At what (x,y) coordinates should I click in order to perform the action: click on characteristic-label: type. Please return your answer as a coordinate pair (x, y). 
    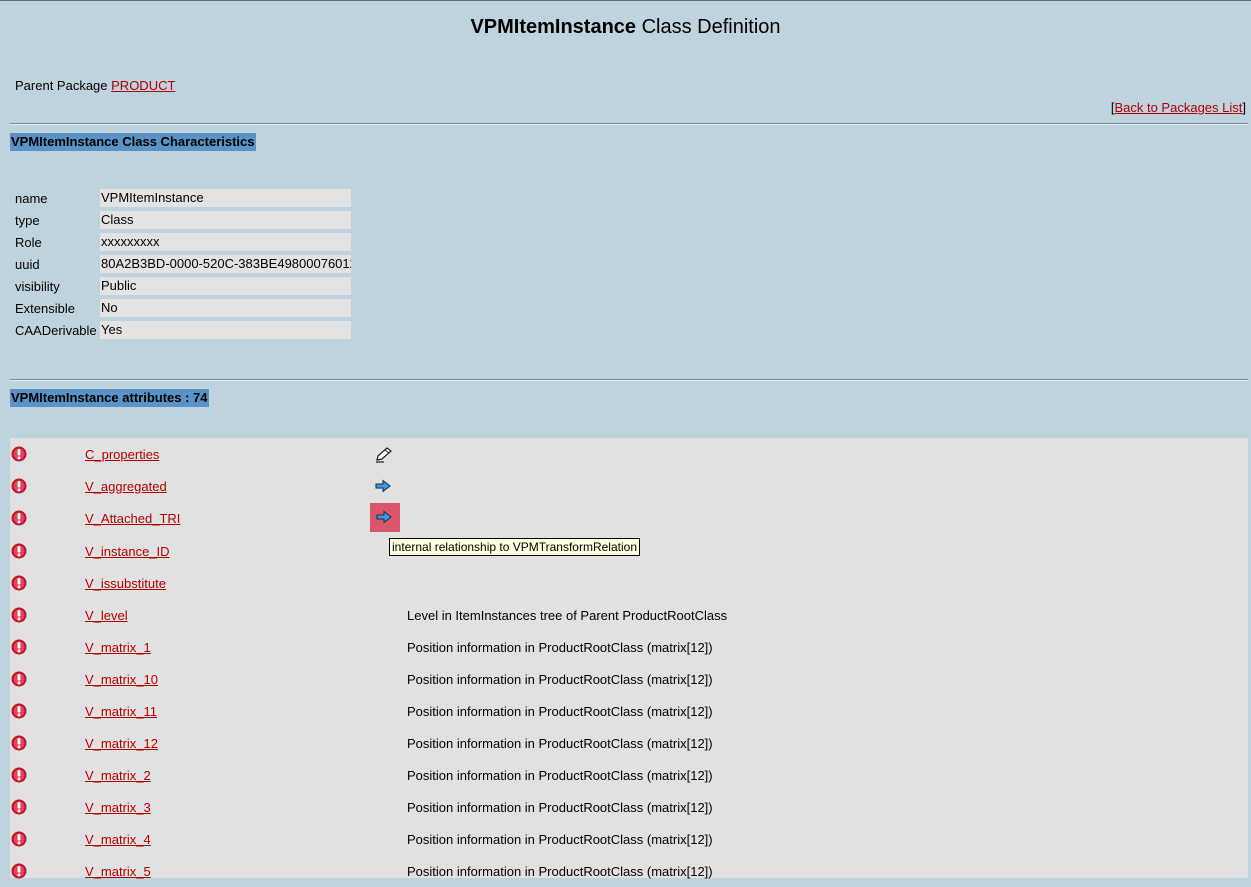
    Looking at the image, I should click on (27, 220).